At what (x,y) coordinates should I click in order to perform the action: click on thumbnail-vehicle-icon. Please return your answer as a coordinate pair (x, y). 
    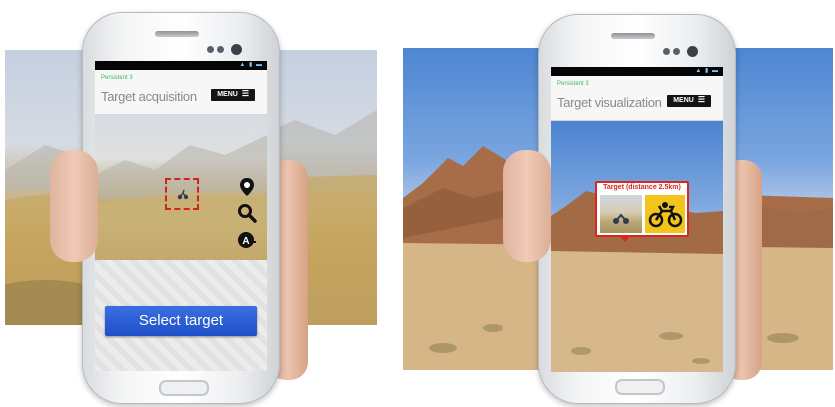
    Looking at the image, I should click on (621, 218).